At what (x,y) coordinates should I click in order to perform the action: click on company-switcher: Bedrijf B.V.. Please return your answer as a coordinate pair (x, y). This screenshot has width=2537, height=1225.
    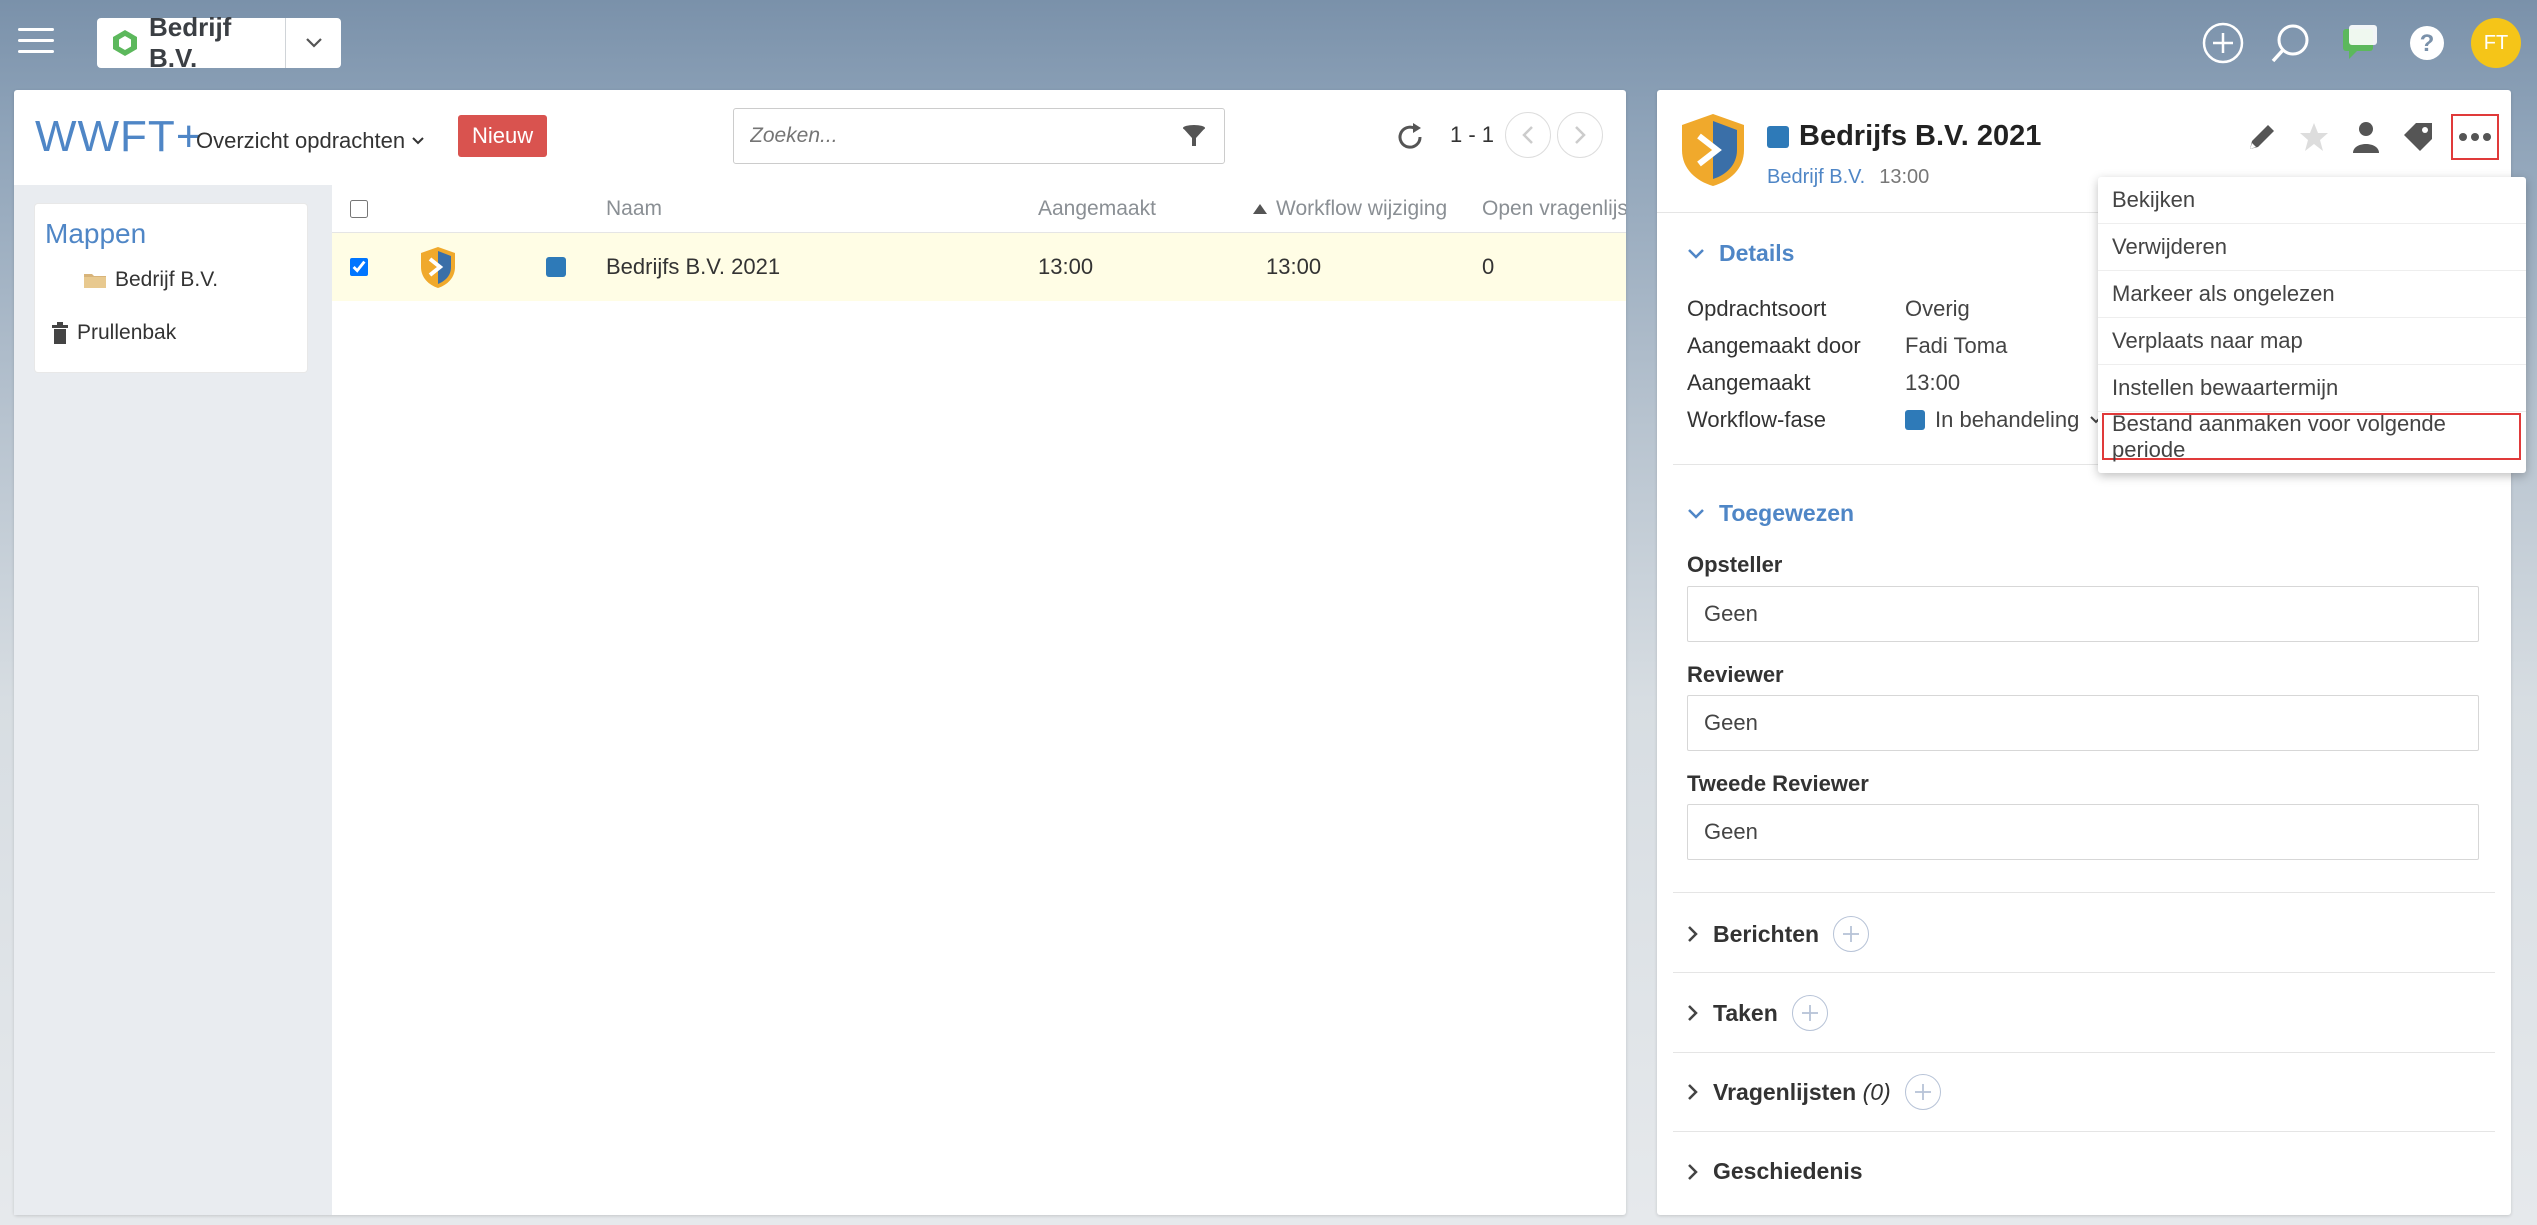
    Looking at the image, I should click on (219, 42).